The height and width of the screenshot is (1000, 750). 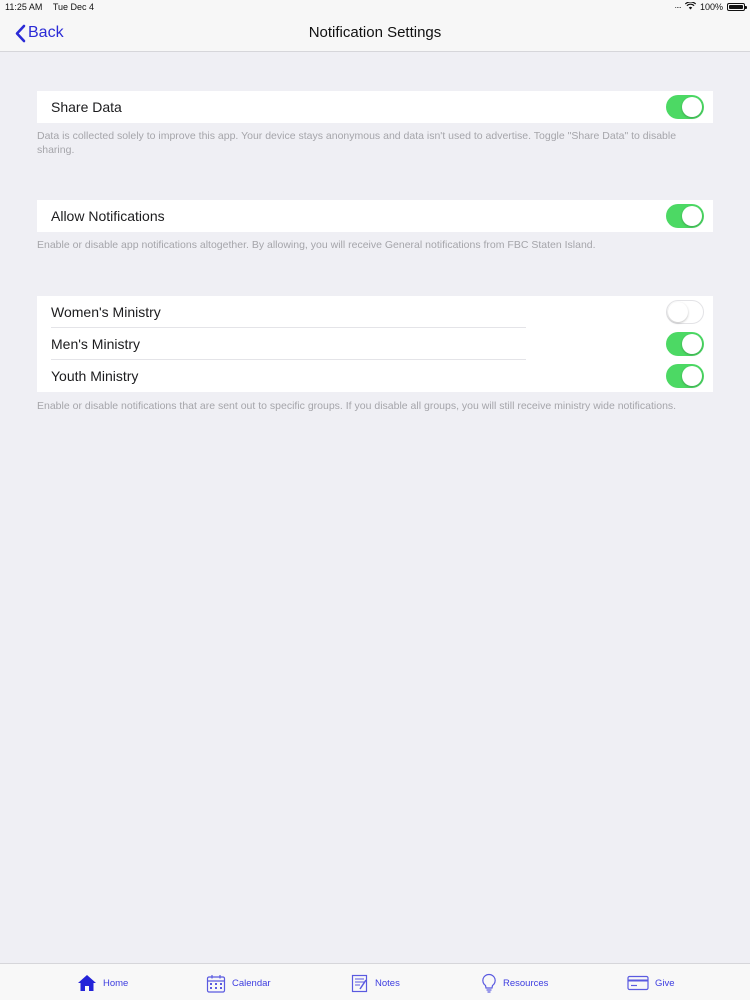 I want to click on share-data-row: Share Data, so click(x=375, y=107).